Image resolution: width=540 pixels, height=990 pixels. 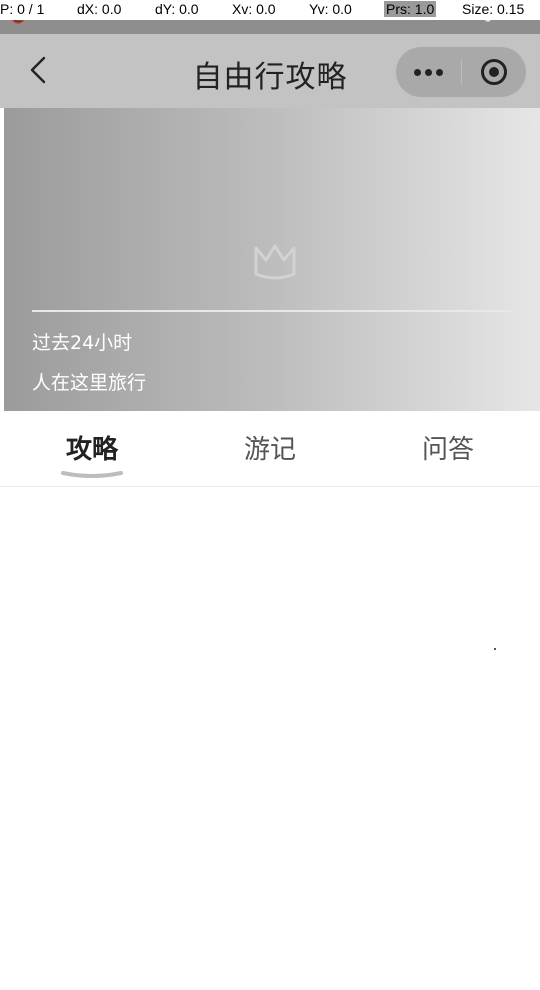 I want to click on active-tab-underline, so click(x=92, y=470).